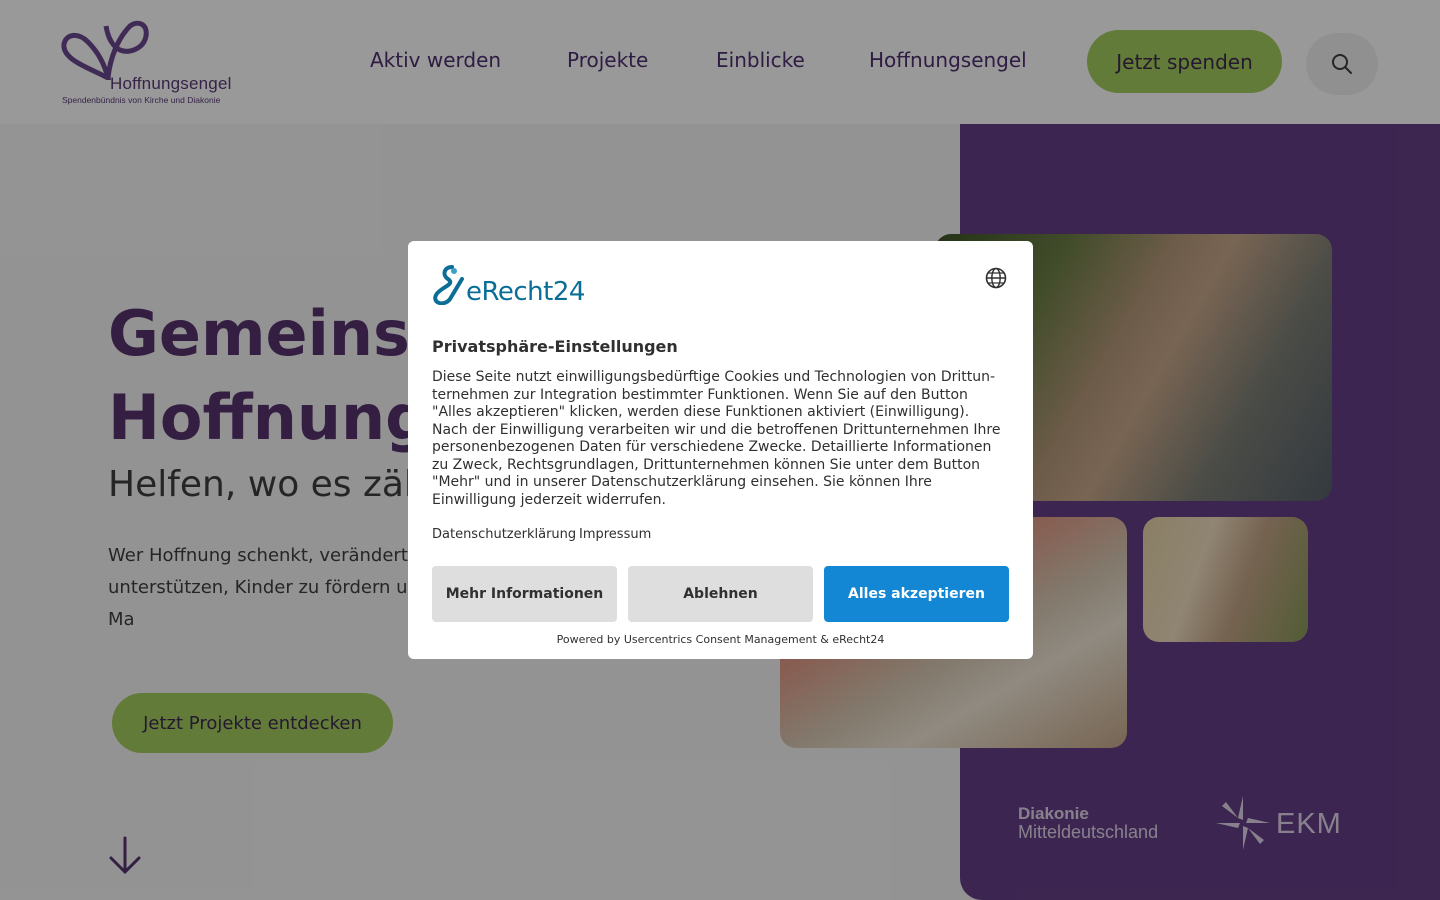 This screenshot has width=1440, height=900. What do you see at coordinates (448, 285) in the screenshot?
I see `erecht24-logo-icon` at bounding box center [448, 285].